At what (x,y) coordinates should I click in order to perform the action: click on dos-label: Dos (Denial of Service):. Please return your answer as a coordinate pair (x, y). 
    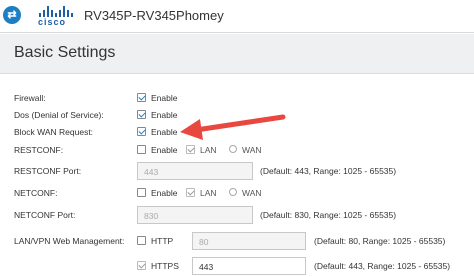
    Looking at the image, I should click on (59, 115).